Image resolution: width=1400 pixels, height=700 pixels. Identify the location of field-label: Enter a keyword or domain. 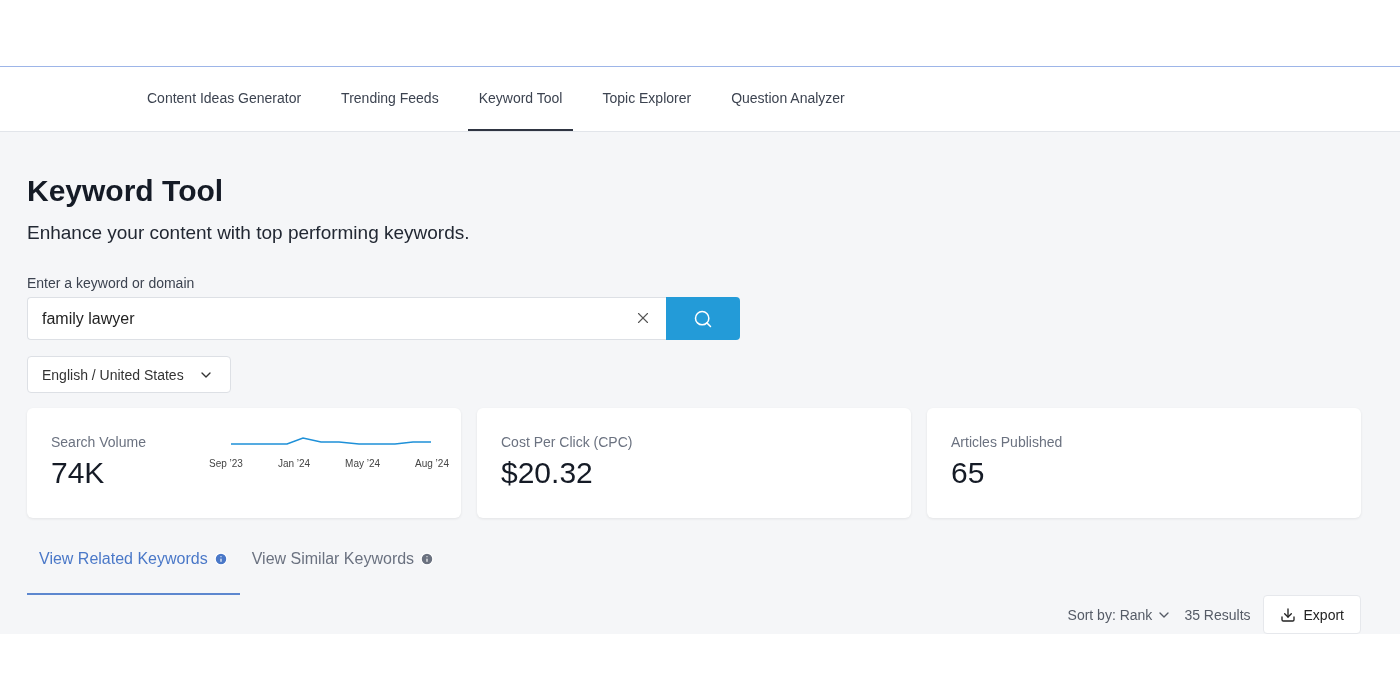
(111, 283).